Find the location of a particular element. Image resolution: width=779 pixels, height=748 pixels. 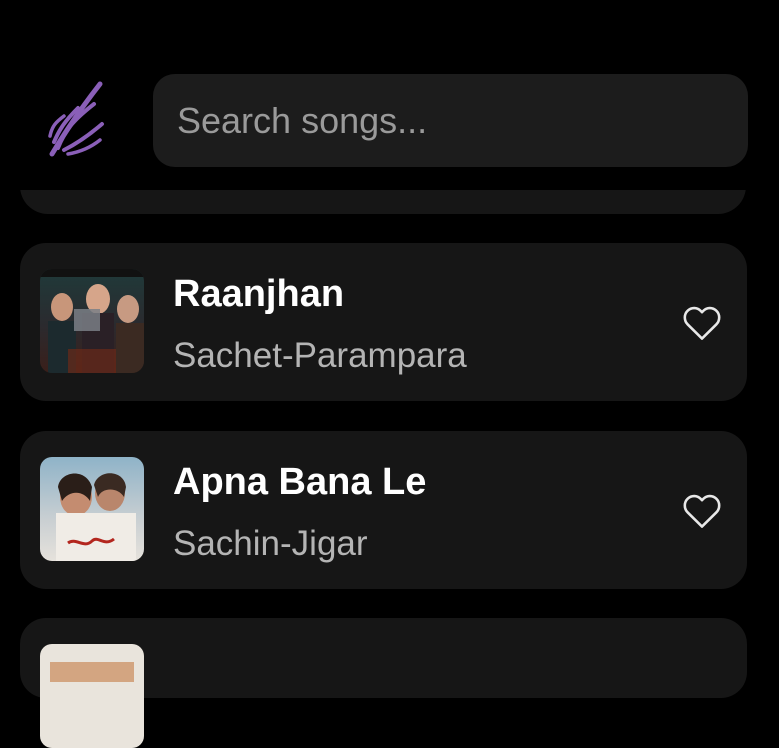

search-input is located at coordinates (462, 120).